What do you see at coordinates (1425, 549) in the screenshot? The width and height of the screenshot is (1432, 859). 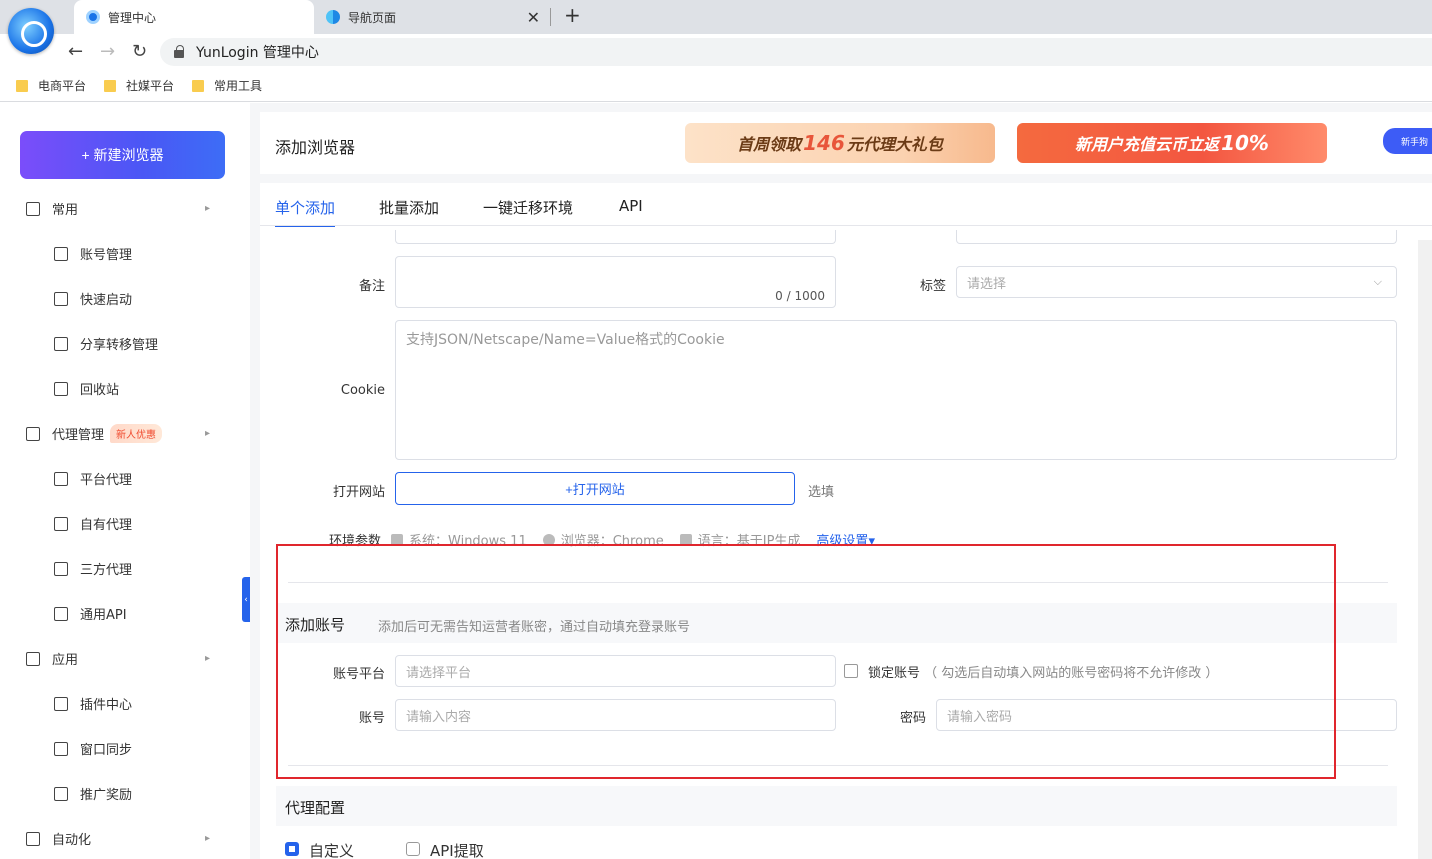 I see `scrollbar` at bounding box center [1425, 549].